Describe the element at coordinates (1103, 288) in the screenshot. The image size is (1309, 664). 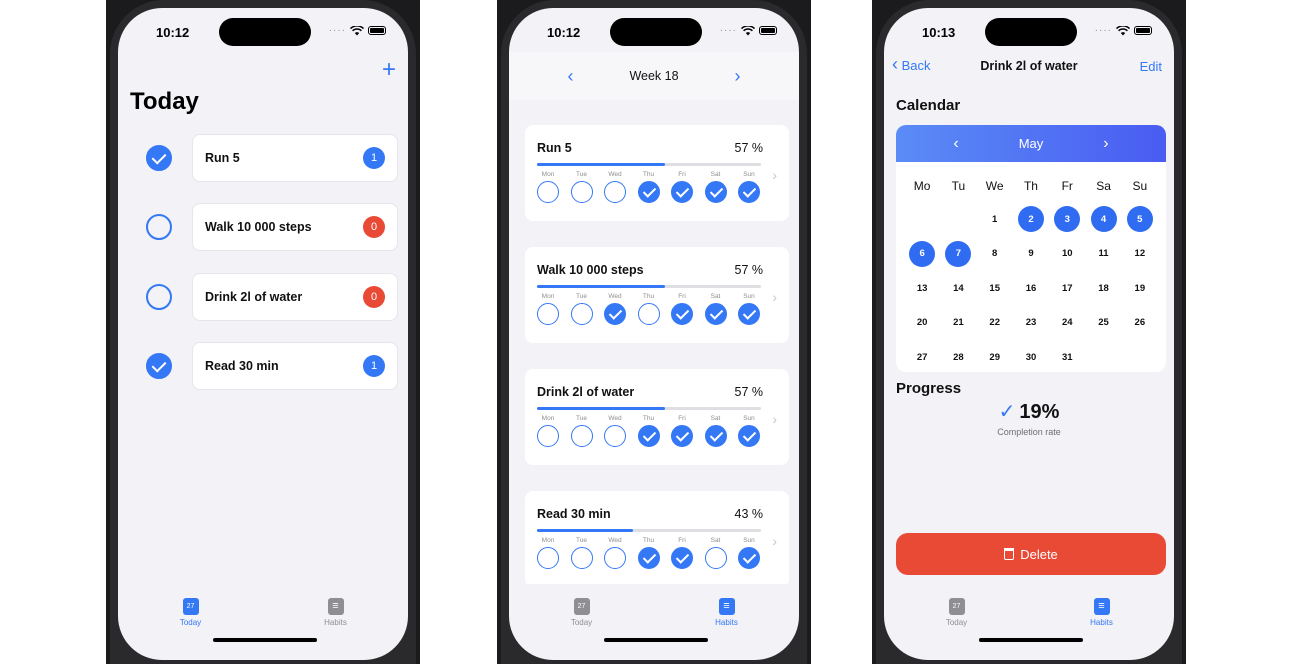
I see `calendar-day: 18` at that location.